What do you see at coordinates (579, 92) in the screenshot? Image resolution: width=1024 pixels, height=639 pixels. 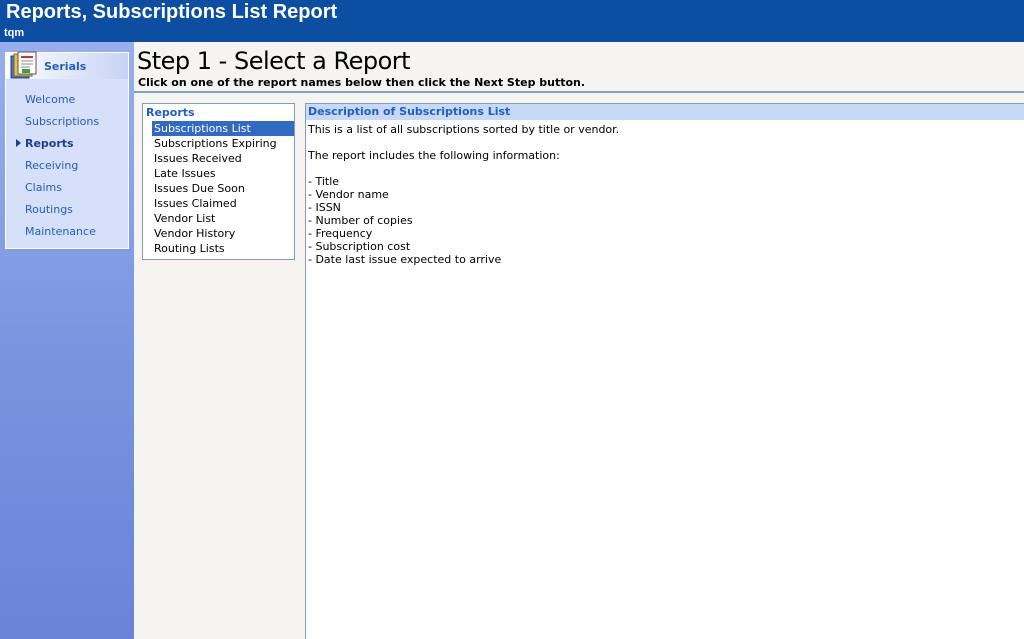 I see `header-divider` at bounding box center [579, 92].